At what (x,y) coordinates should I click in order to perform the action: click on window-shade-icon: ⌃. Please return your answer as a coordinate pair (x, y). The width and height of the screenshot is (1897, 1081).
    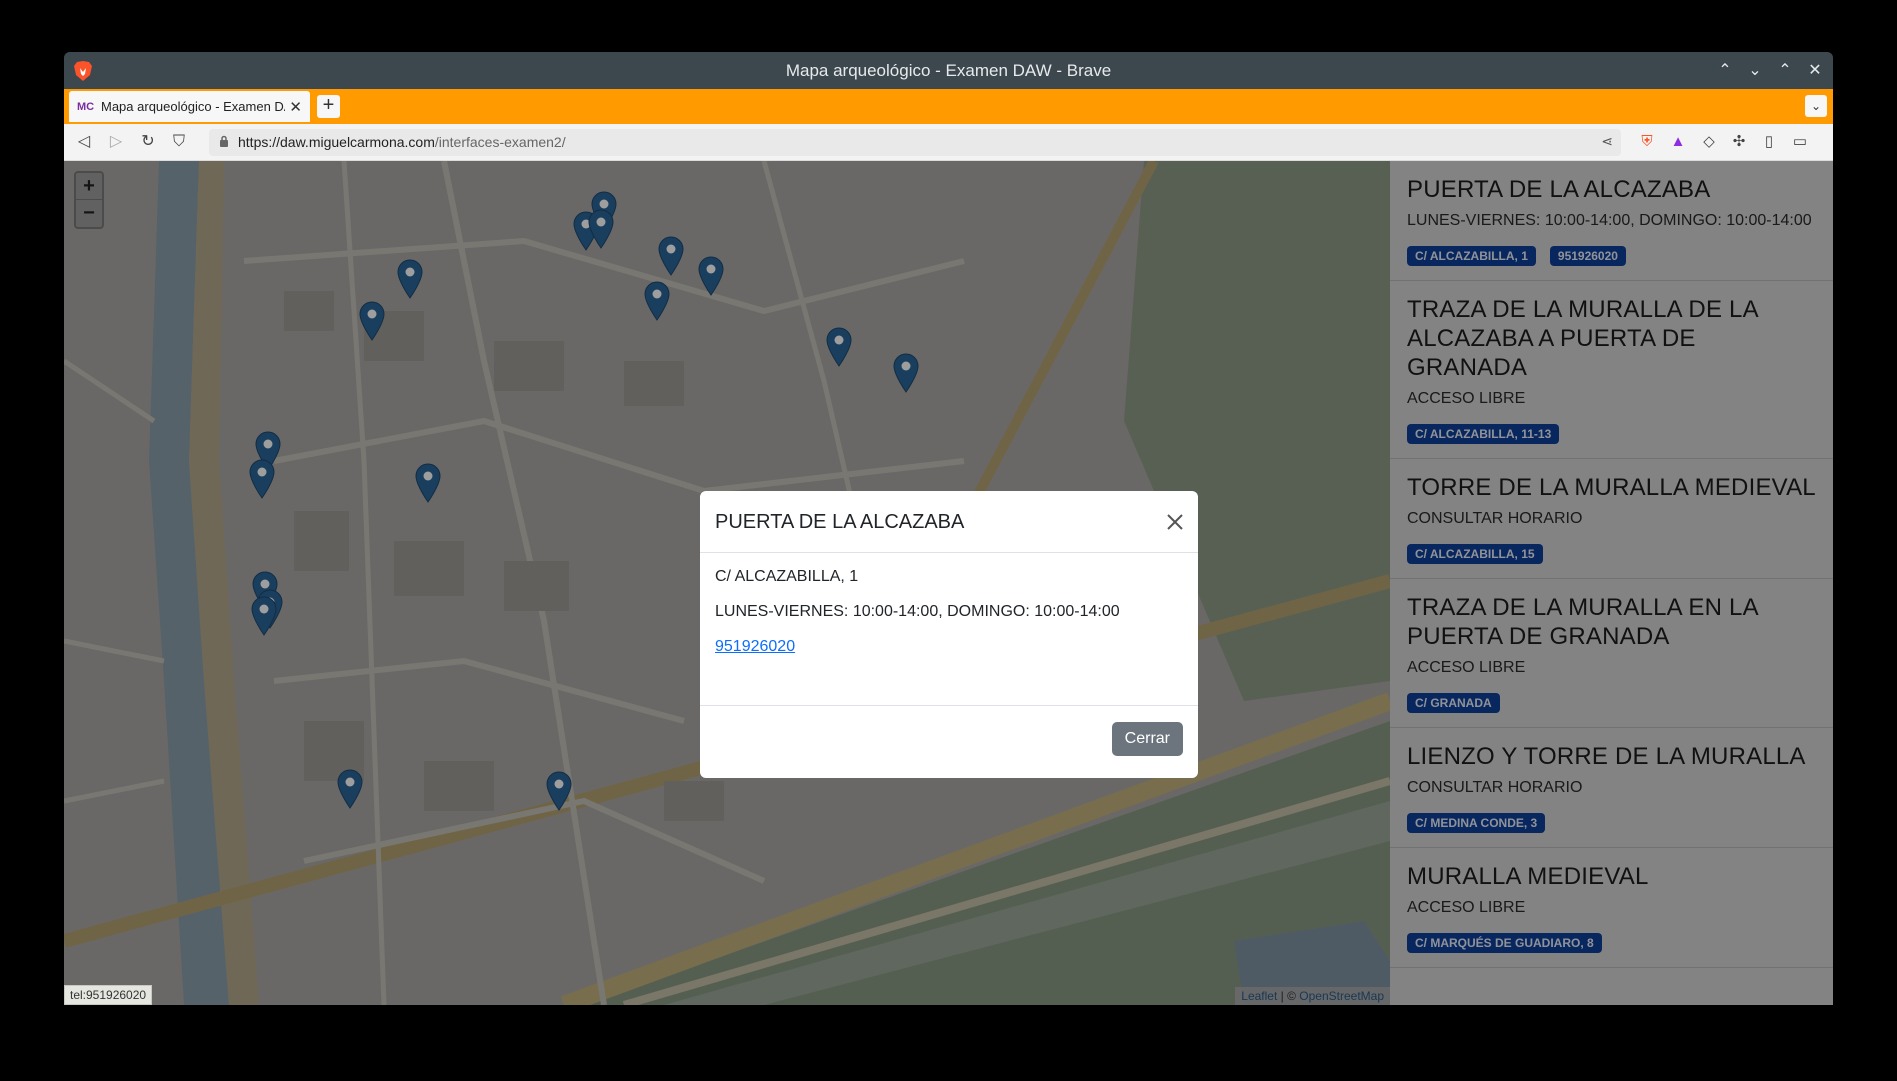
    Looking at the image, I should click on (1725, 70).